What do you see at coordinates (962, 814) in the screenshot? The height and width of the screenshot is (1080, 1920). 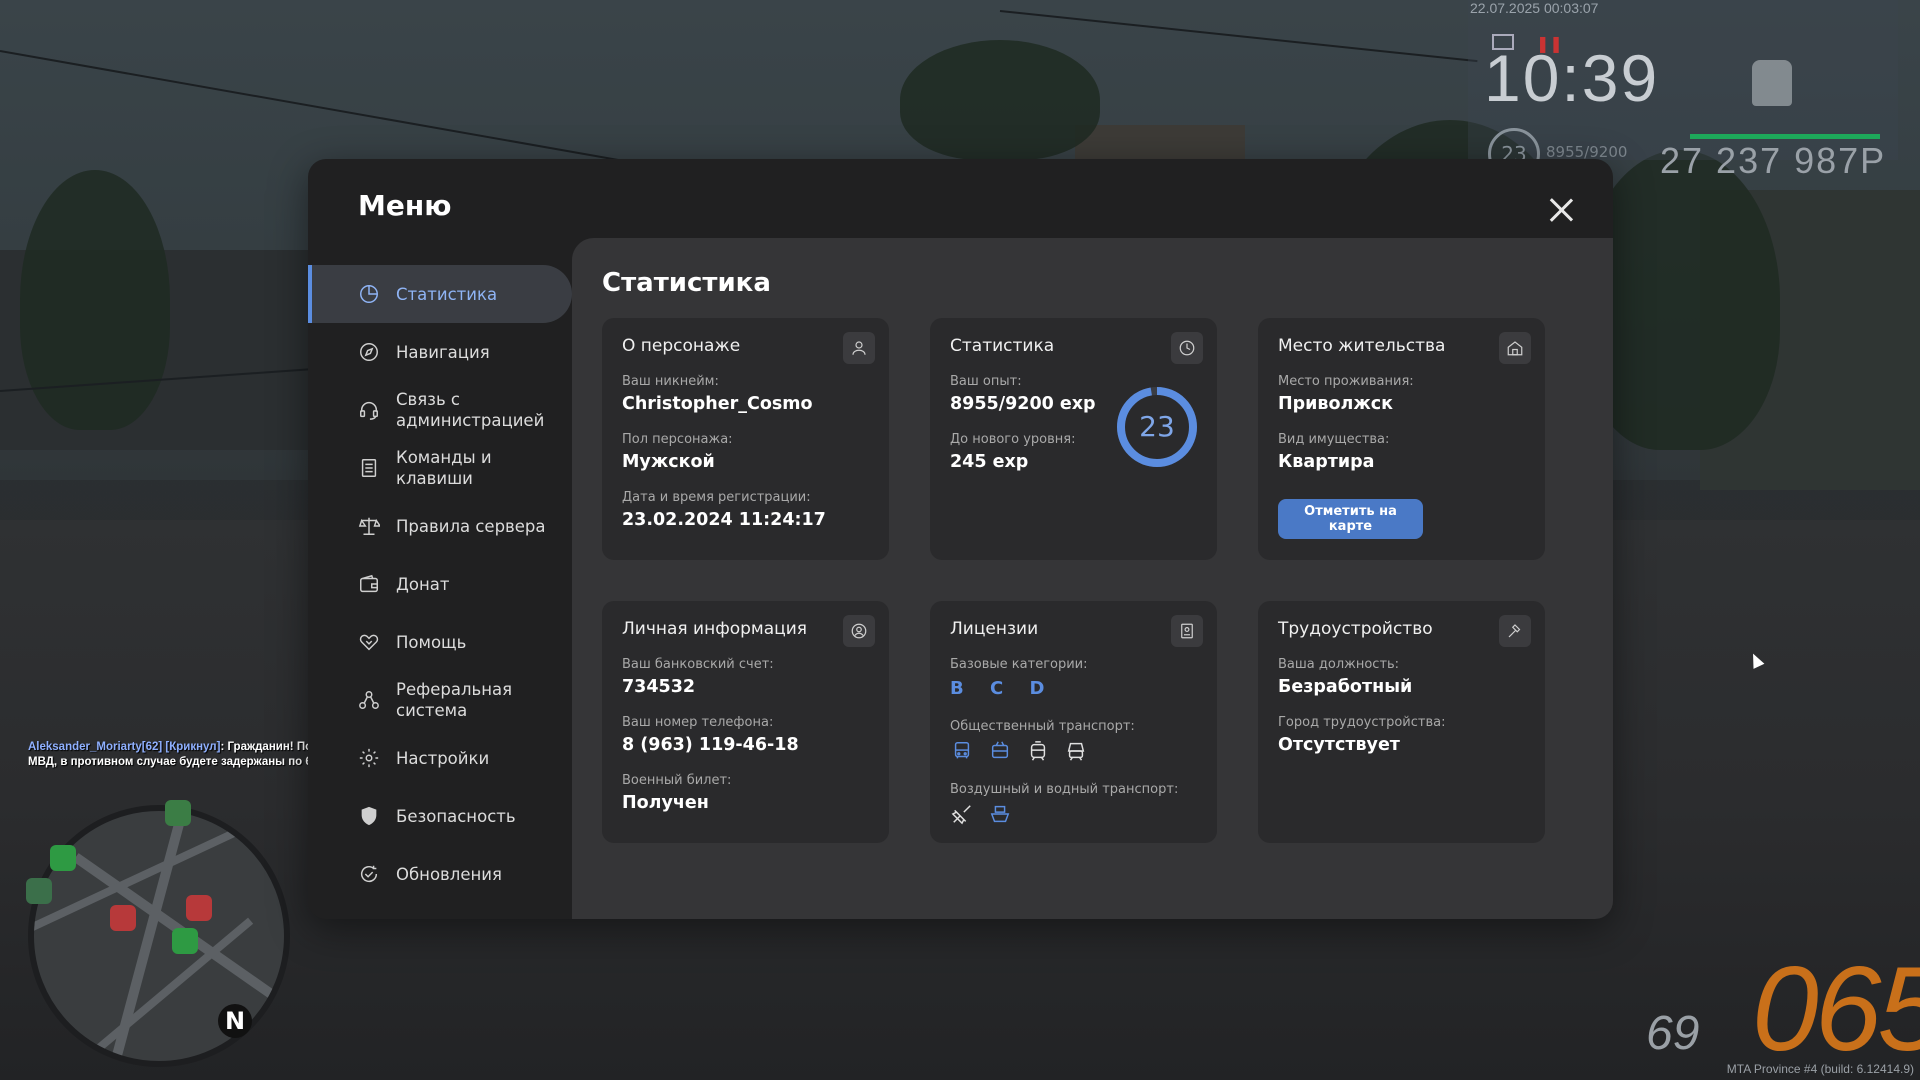 I see `plane-icon` at bounding box center [962, 814].